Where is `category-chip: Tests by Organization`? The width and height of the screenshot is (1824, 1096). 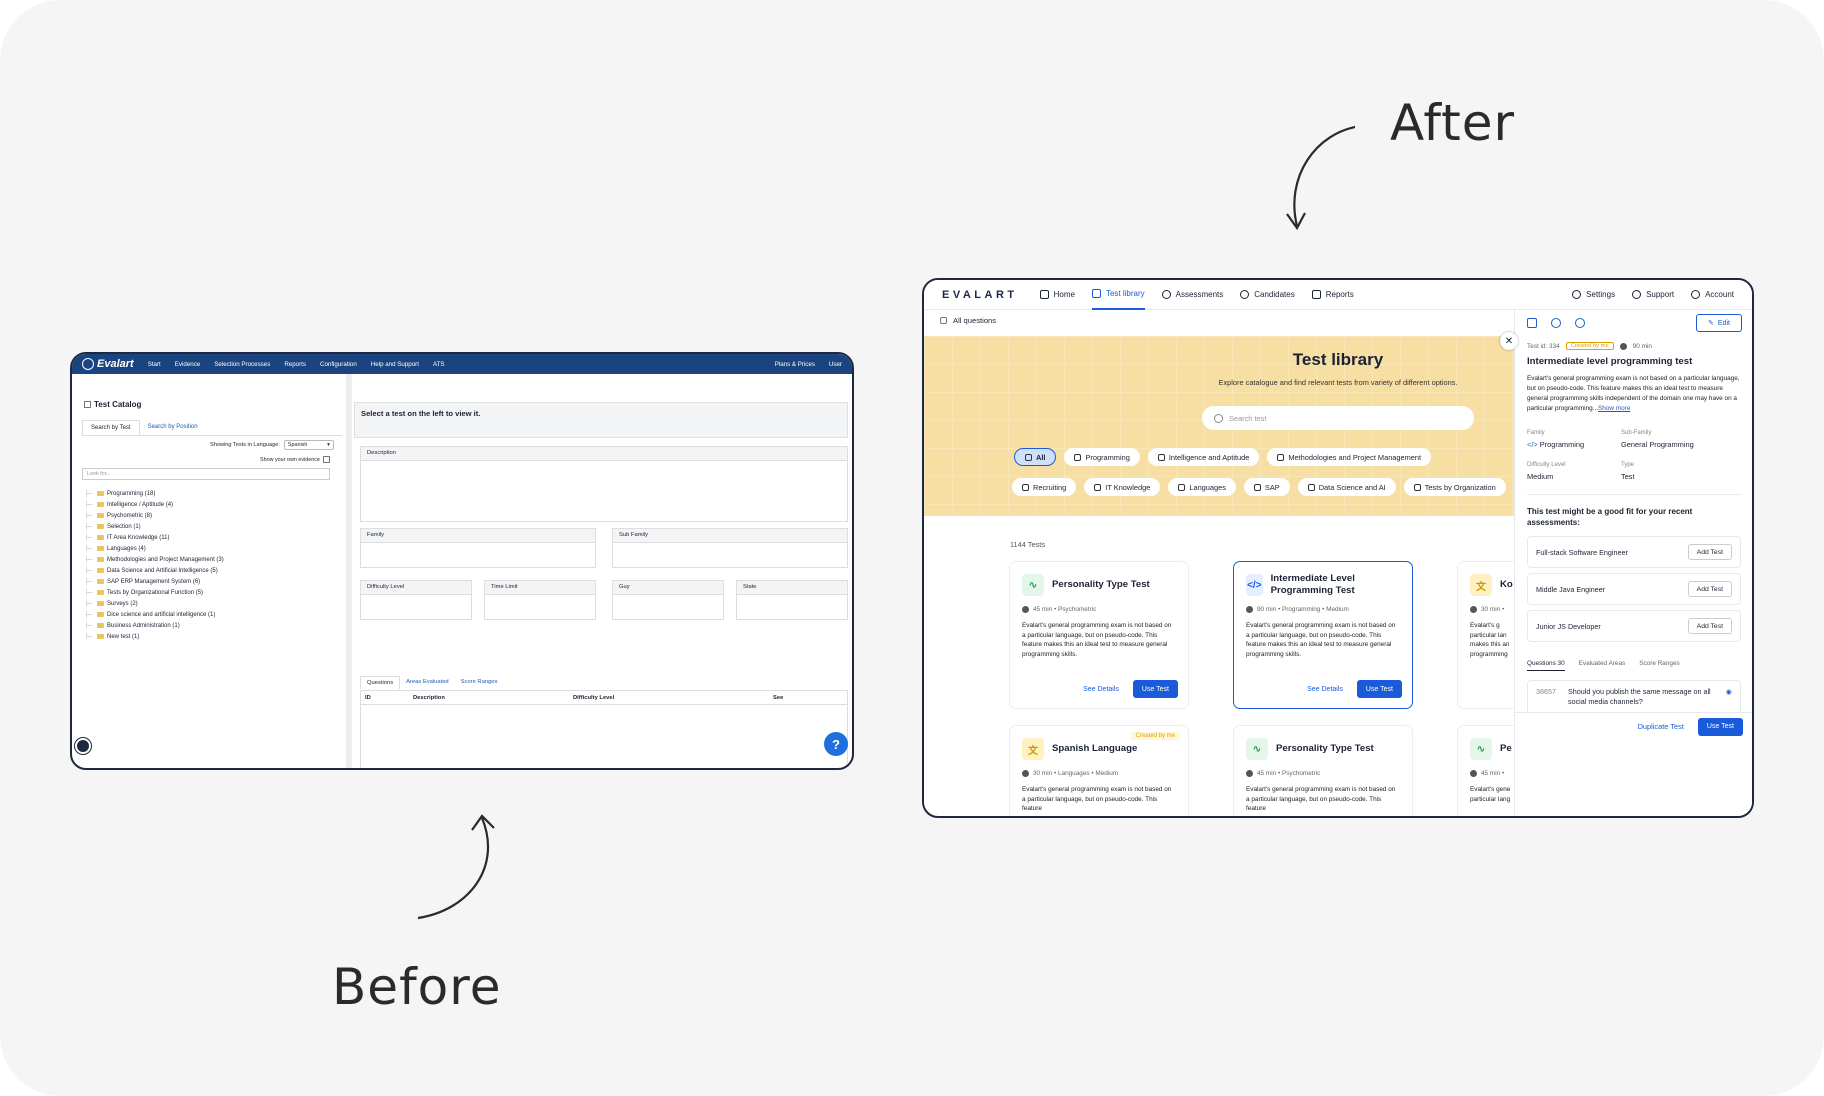 category-chip: Tests by Organization is located at coordinates (1454, 487).